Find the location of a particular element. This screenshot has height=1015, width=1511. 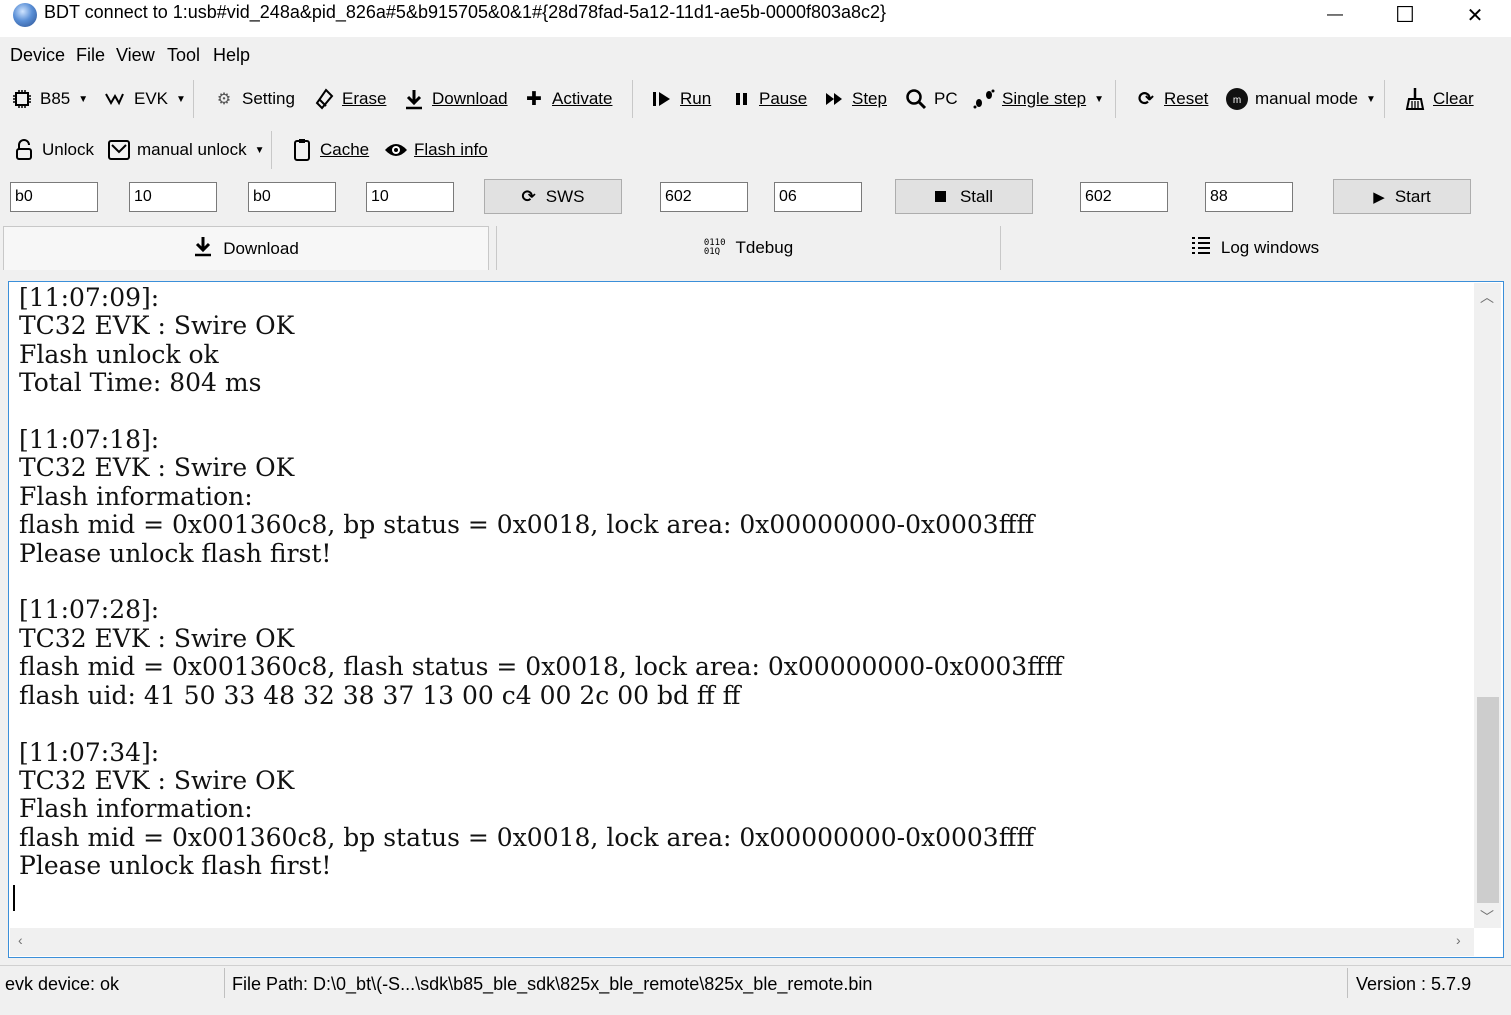

menu-bar: Device File View Tool Help is located at coordinates (755, 55).